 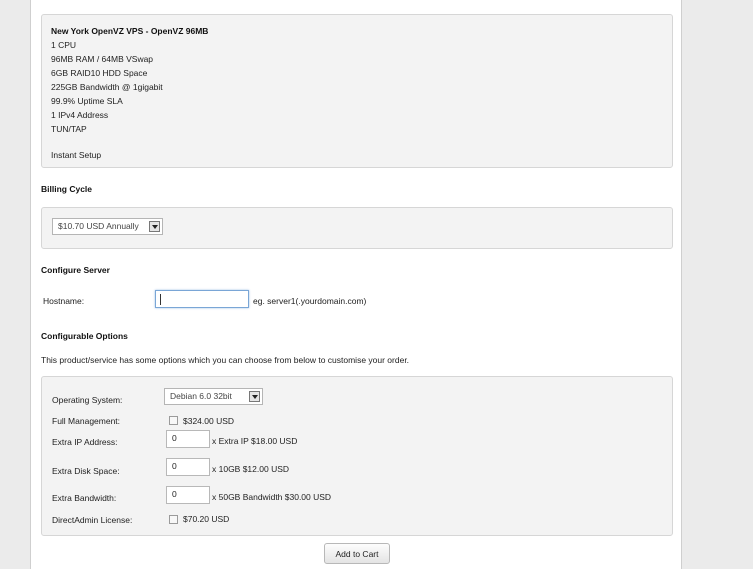 What do you see at coordinates (84, 336) in the screenshot?
I see `configurable-options-heading: Configurable Options` at bounding box center [84, 336].